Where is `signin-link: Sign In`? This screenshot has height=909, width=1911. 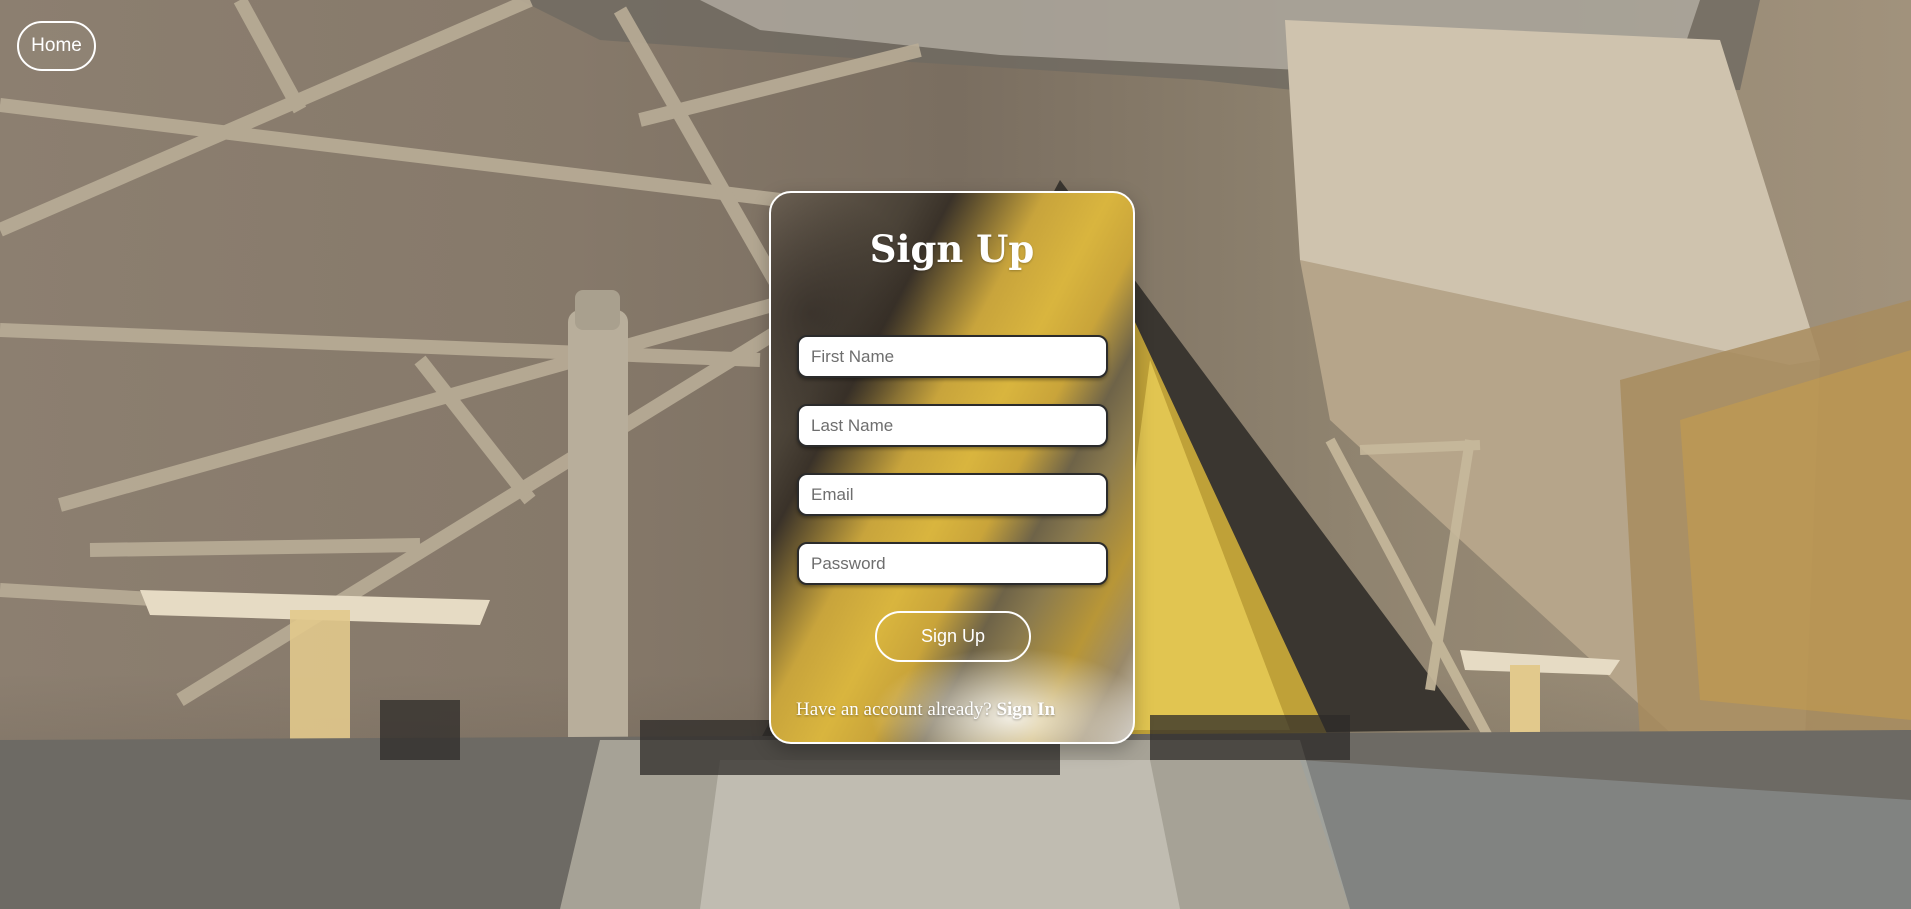 signin-link: Sign In is located at coordinates (1025, 709).